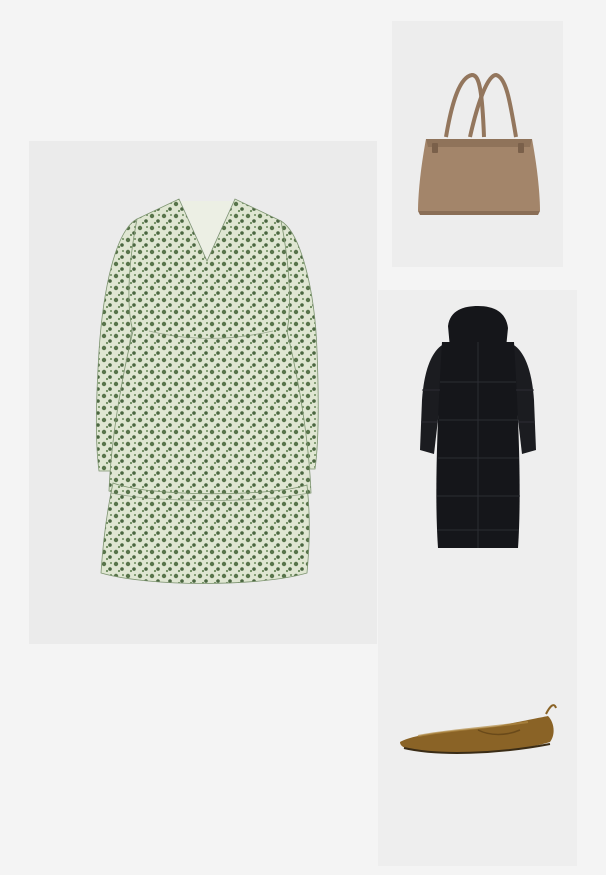 This screenshot has width=606, height=875. I want to click on metallic-ballet-flat-icon, so click(478, 729).